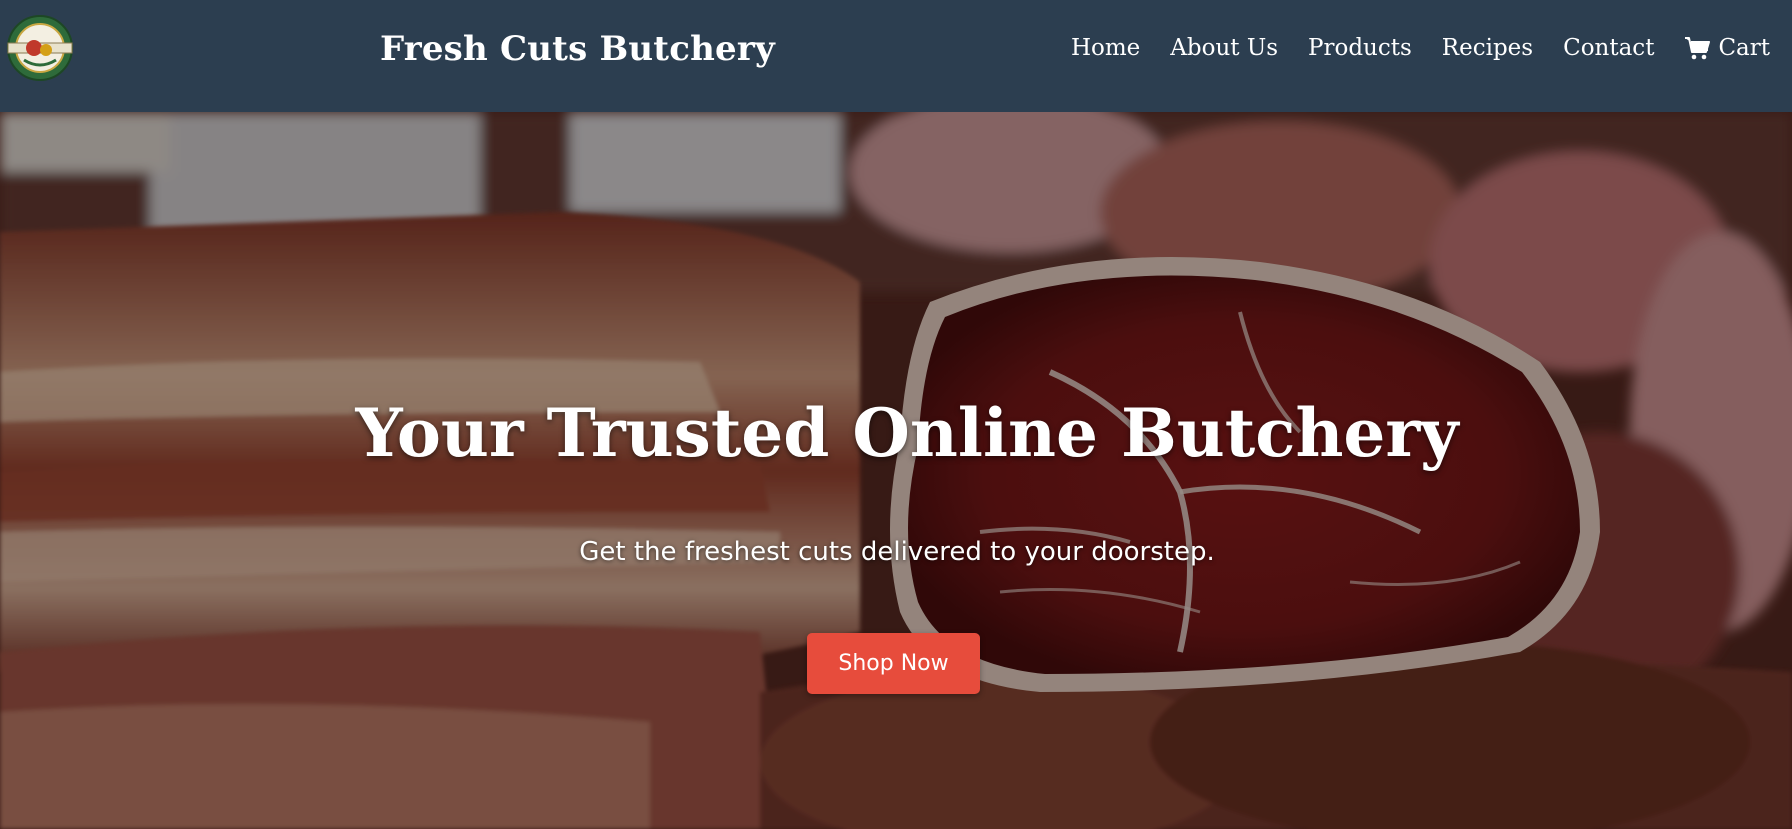 The width and height of the screenshot is (1792, 829). Describe the element at coordinates (40, 48) in the screenshot. I see `butchery-logo-icon` at that location.